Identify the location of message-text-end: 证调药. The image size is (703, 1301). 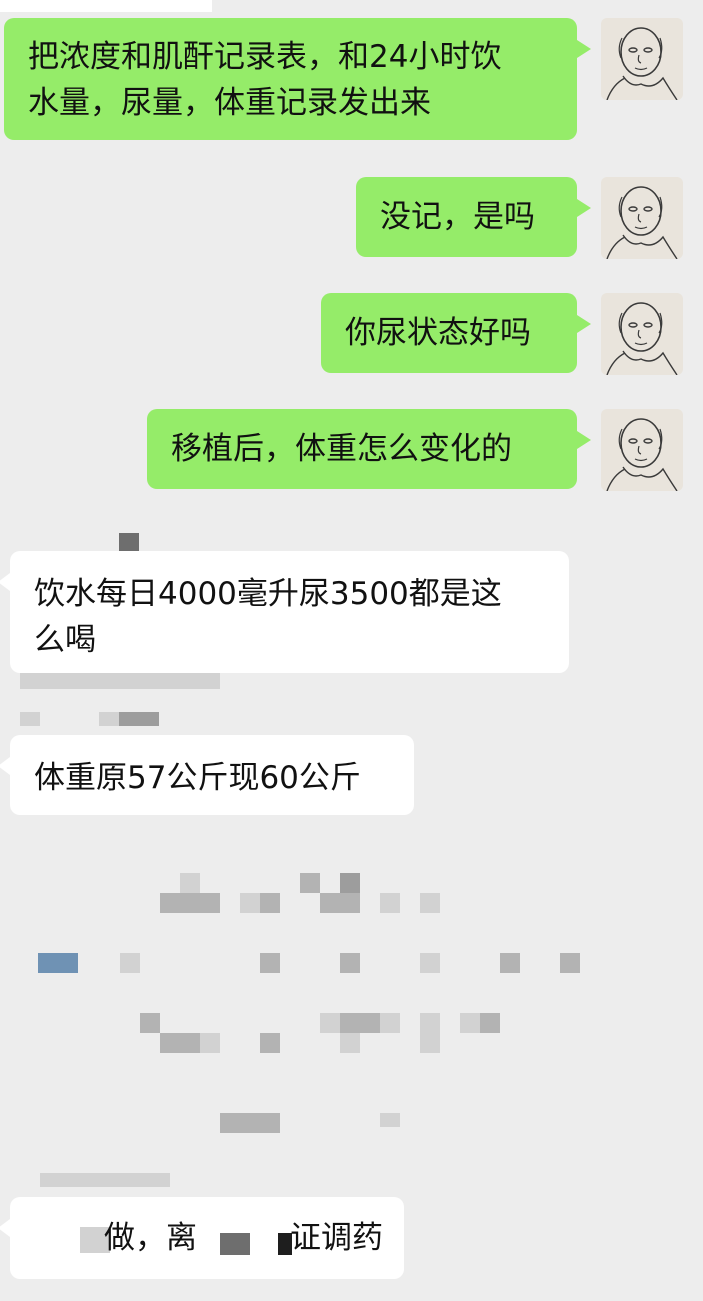
(336, 1238).